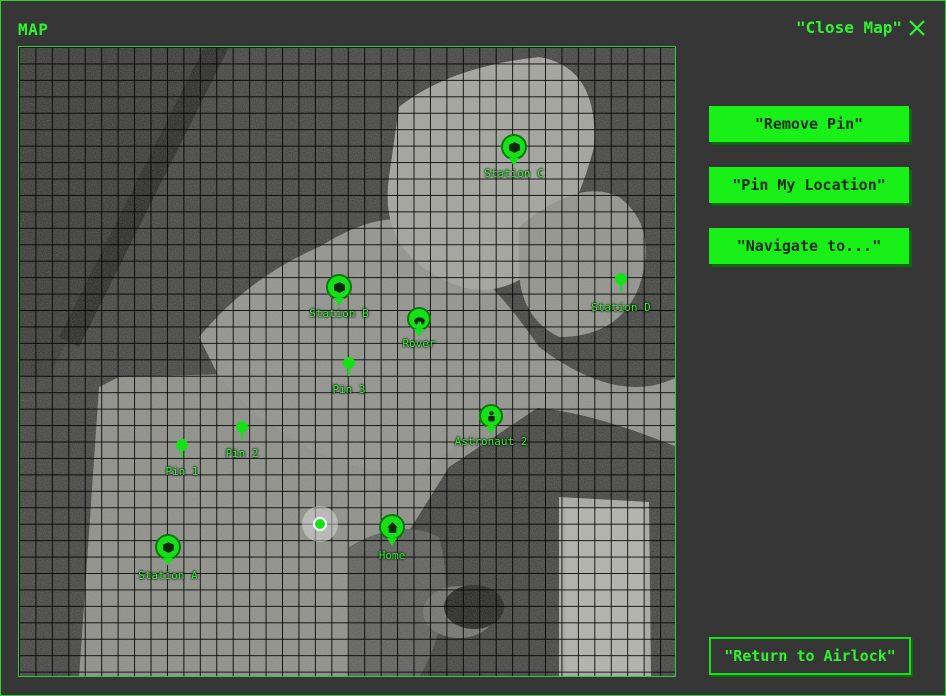 This screenshot has height=696, width=946. I want to click on home-marker, so click(392, 527).